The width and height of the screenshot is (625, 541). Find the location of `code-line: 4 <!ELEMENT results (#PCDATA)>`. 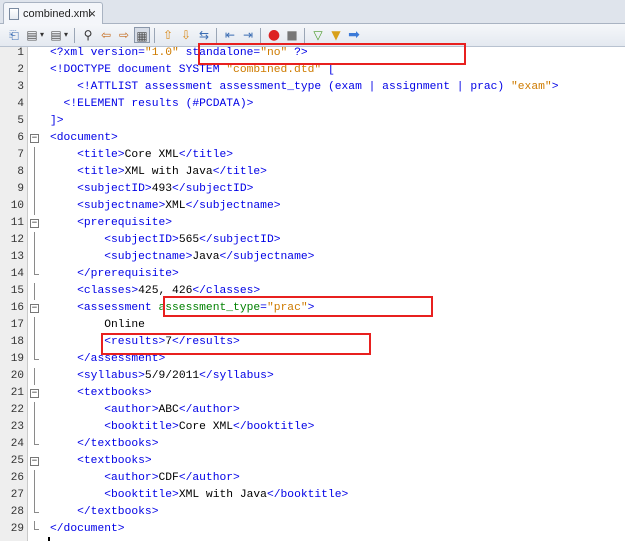

code-line: 4 <!ELEMENT results (#PCDATA)> is located at coordinates (312, 104).